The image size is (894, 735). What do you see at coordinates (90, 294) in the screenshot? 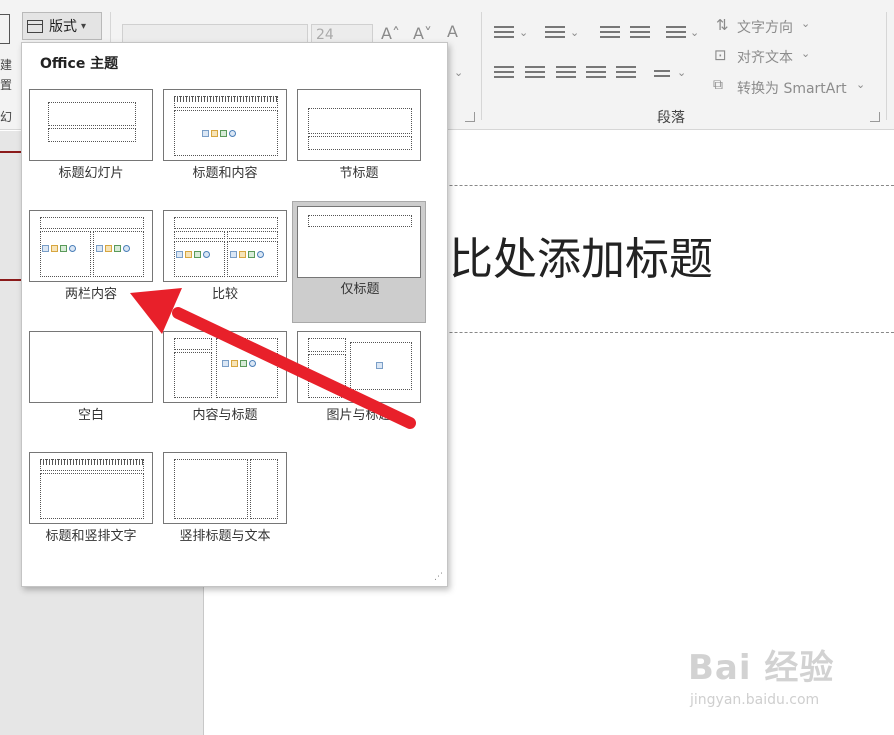
I see `layout-tile-label: 两栏内容` at bounding box center [90, 294].